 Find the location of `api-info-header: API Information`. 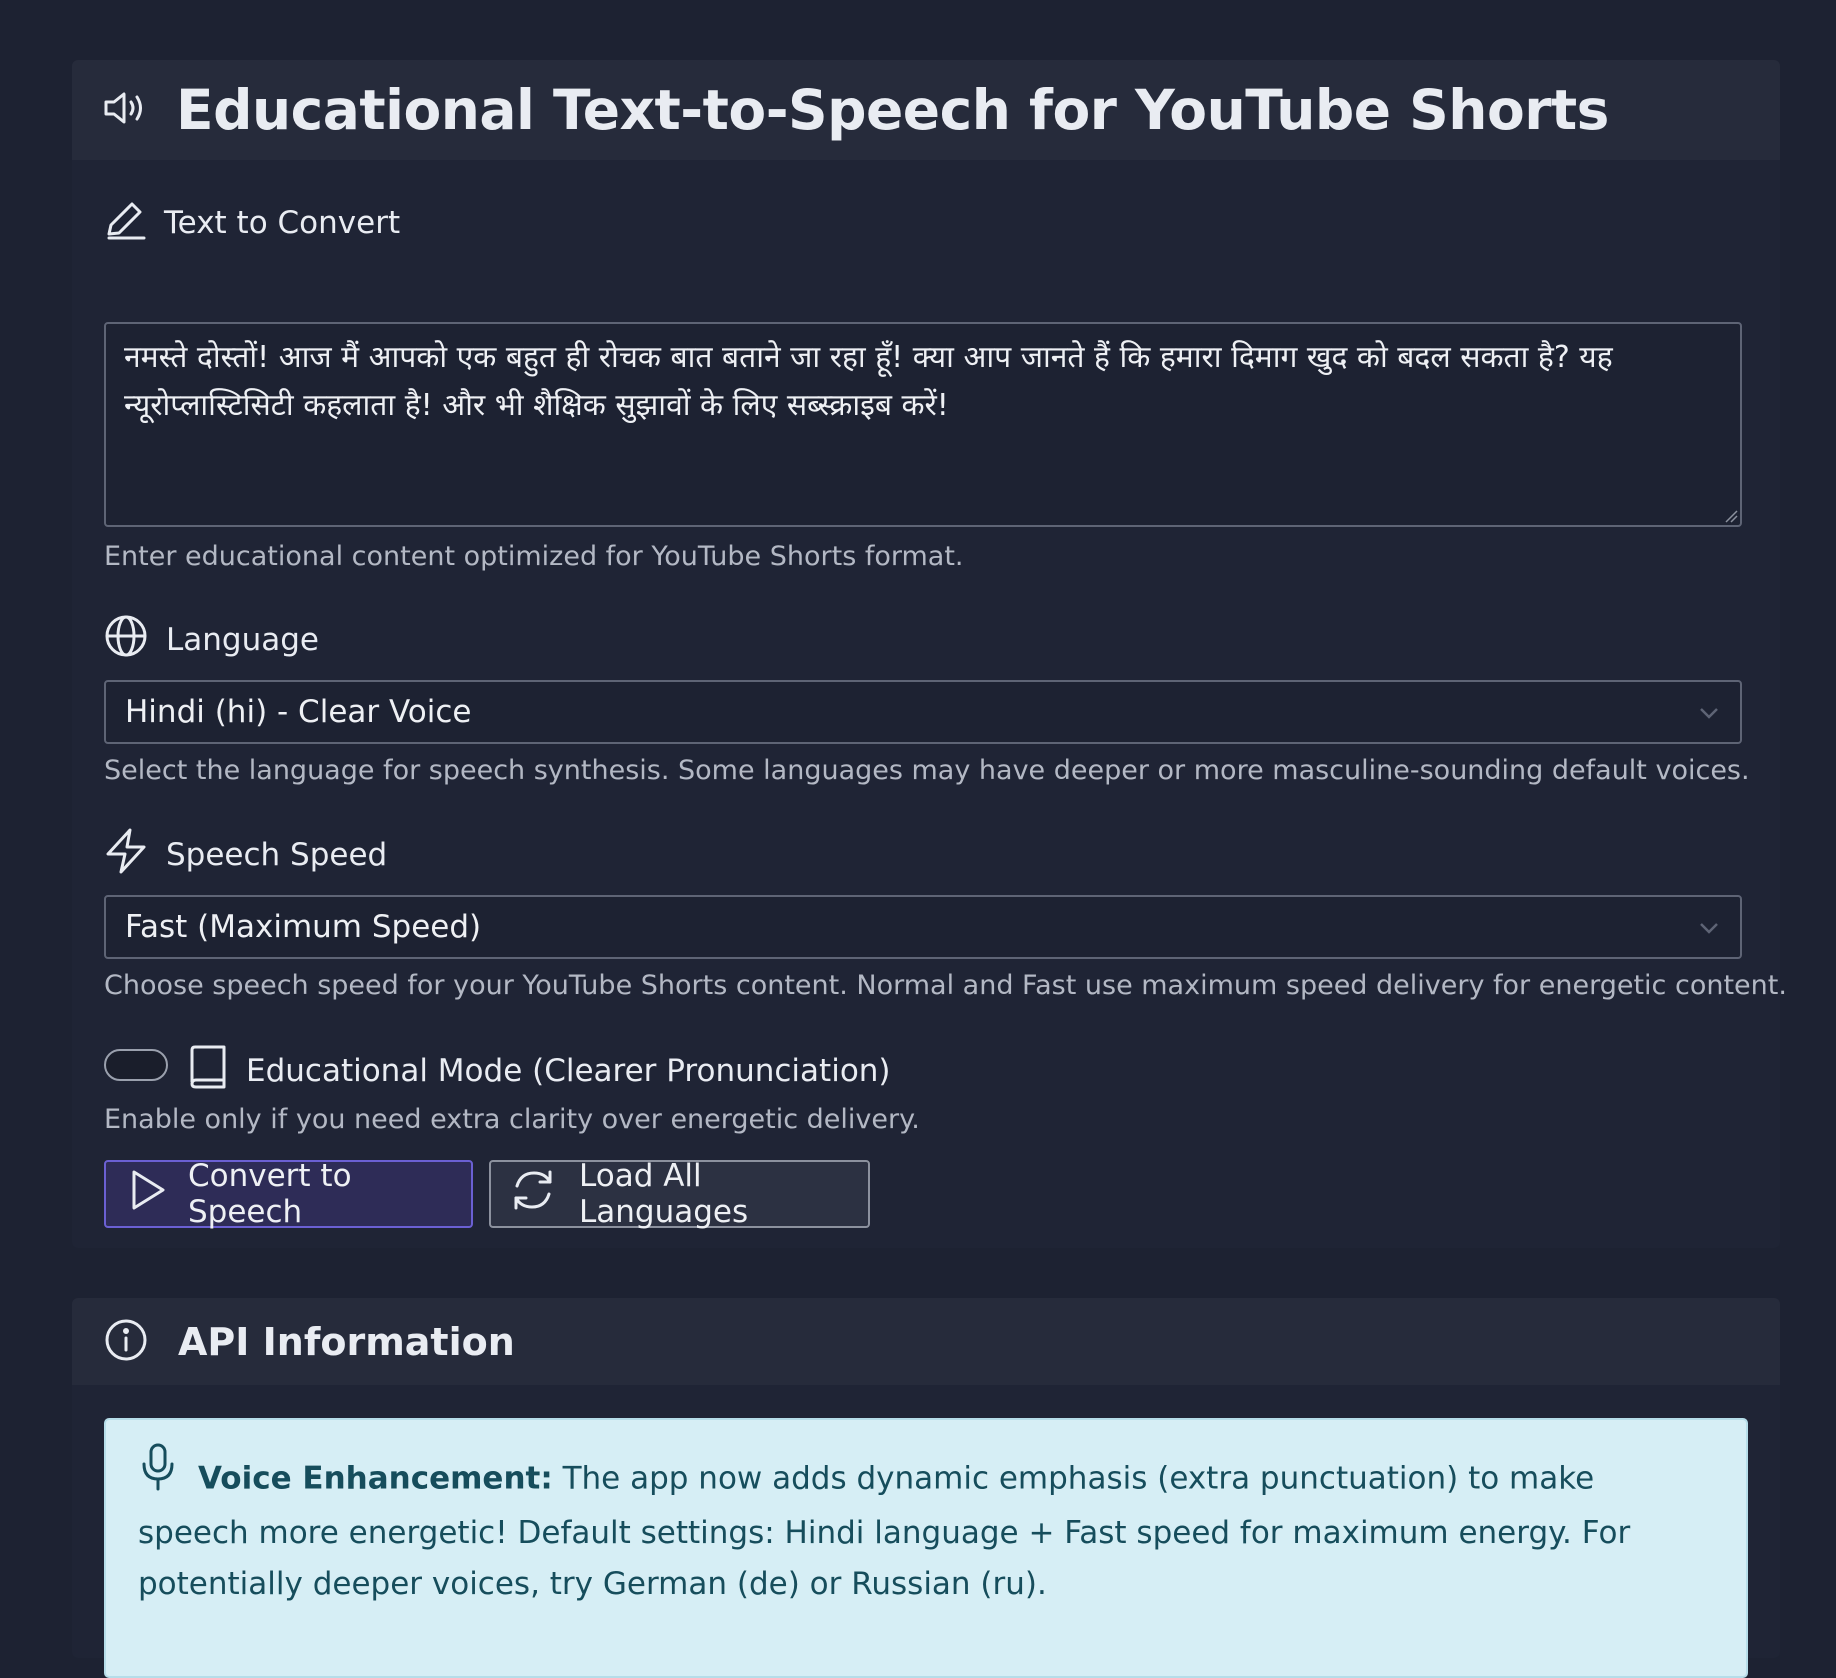

api-info-header: API Information is located at coordinates (926, 1341).